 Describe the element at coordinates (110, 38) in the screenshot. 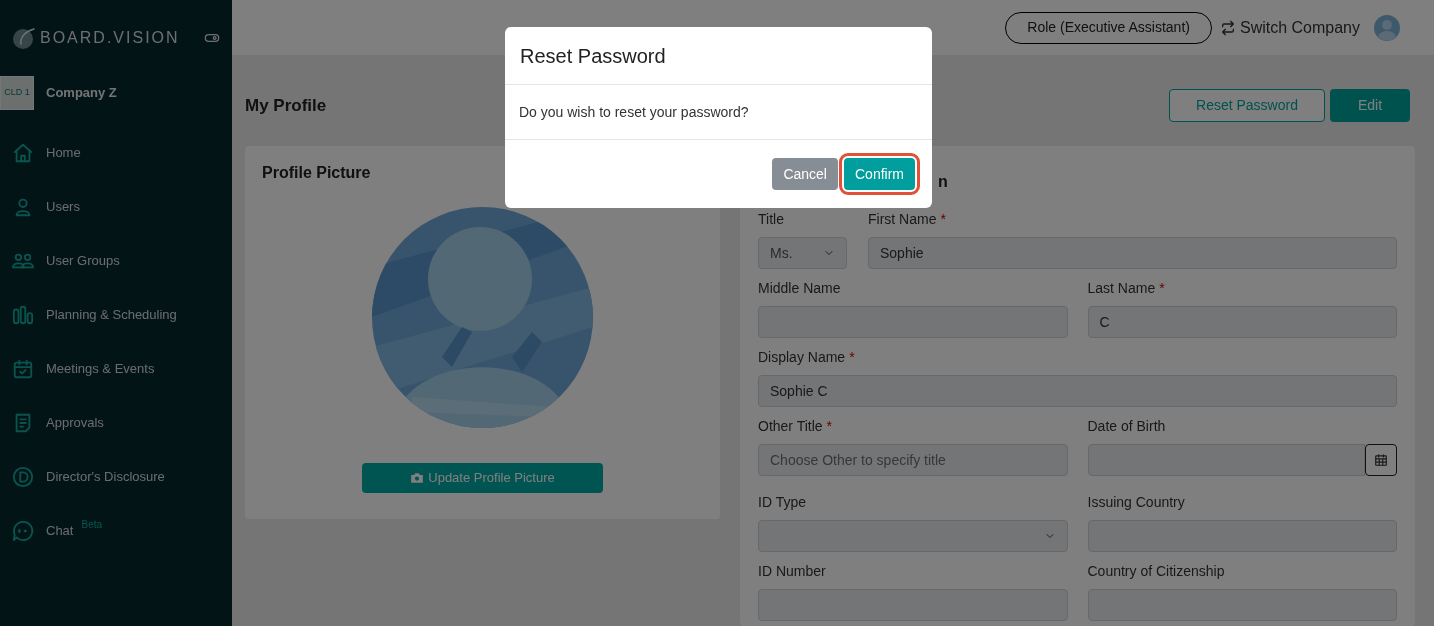

I see `brand-name: BOARD.VISION` at that location.